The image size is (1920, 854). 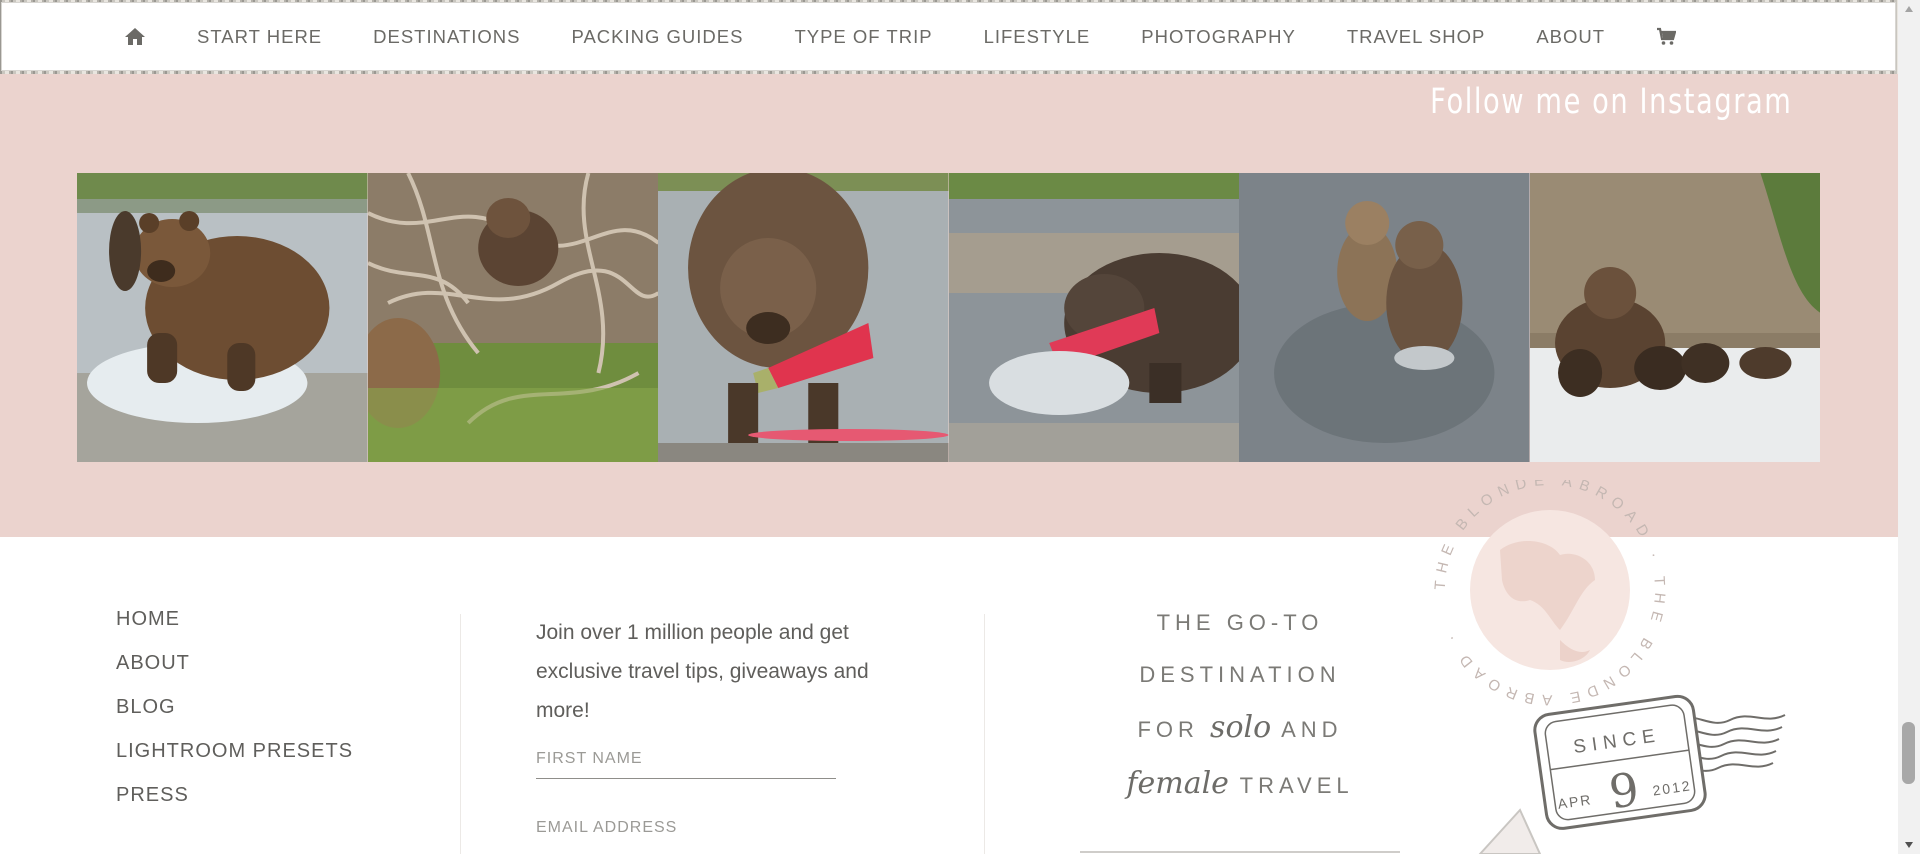 What do you see at coordinates (259, 37) in the screenshot?
I see `nav-start-here: START HERE` at bounding box center [259, 37].